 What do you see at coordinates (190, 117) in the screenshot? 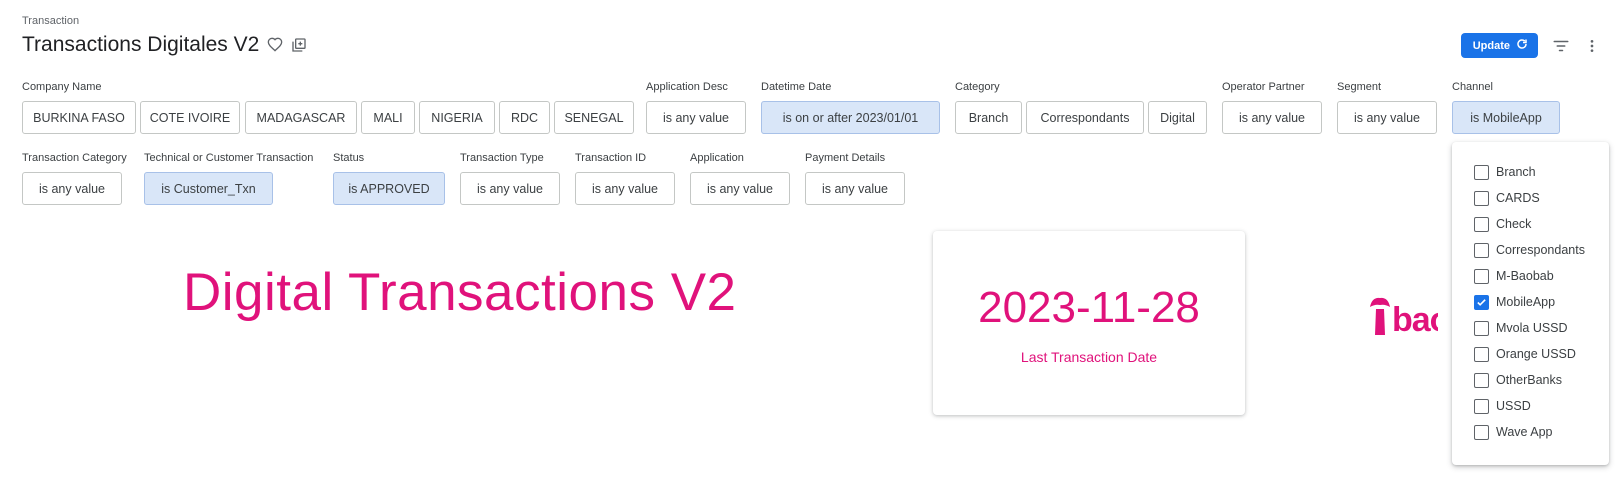
I see `company-chip-cote-ivoire: COTE IVOIRE` at bounding box center [190, 117].